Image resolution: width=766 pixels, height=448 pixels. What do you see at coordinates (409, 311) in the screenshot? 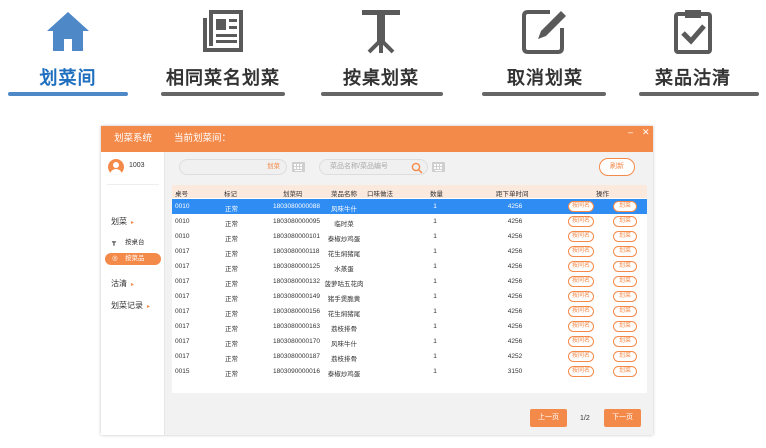
I see `table-row: 0017 正常 1803080000156 花生焖猪尾 1 4256 按同名 划菜` at bounding box center [409, 311].